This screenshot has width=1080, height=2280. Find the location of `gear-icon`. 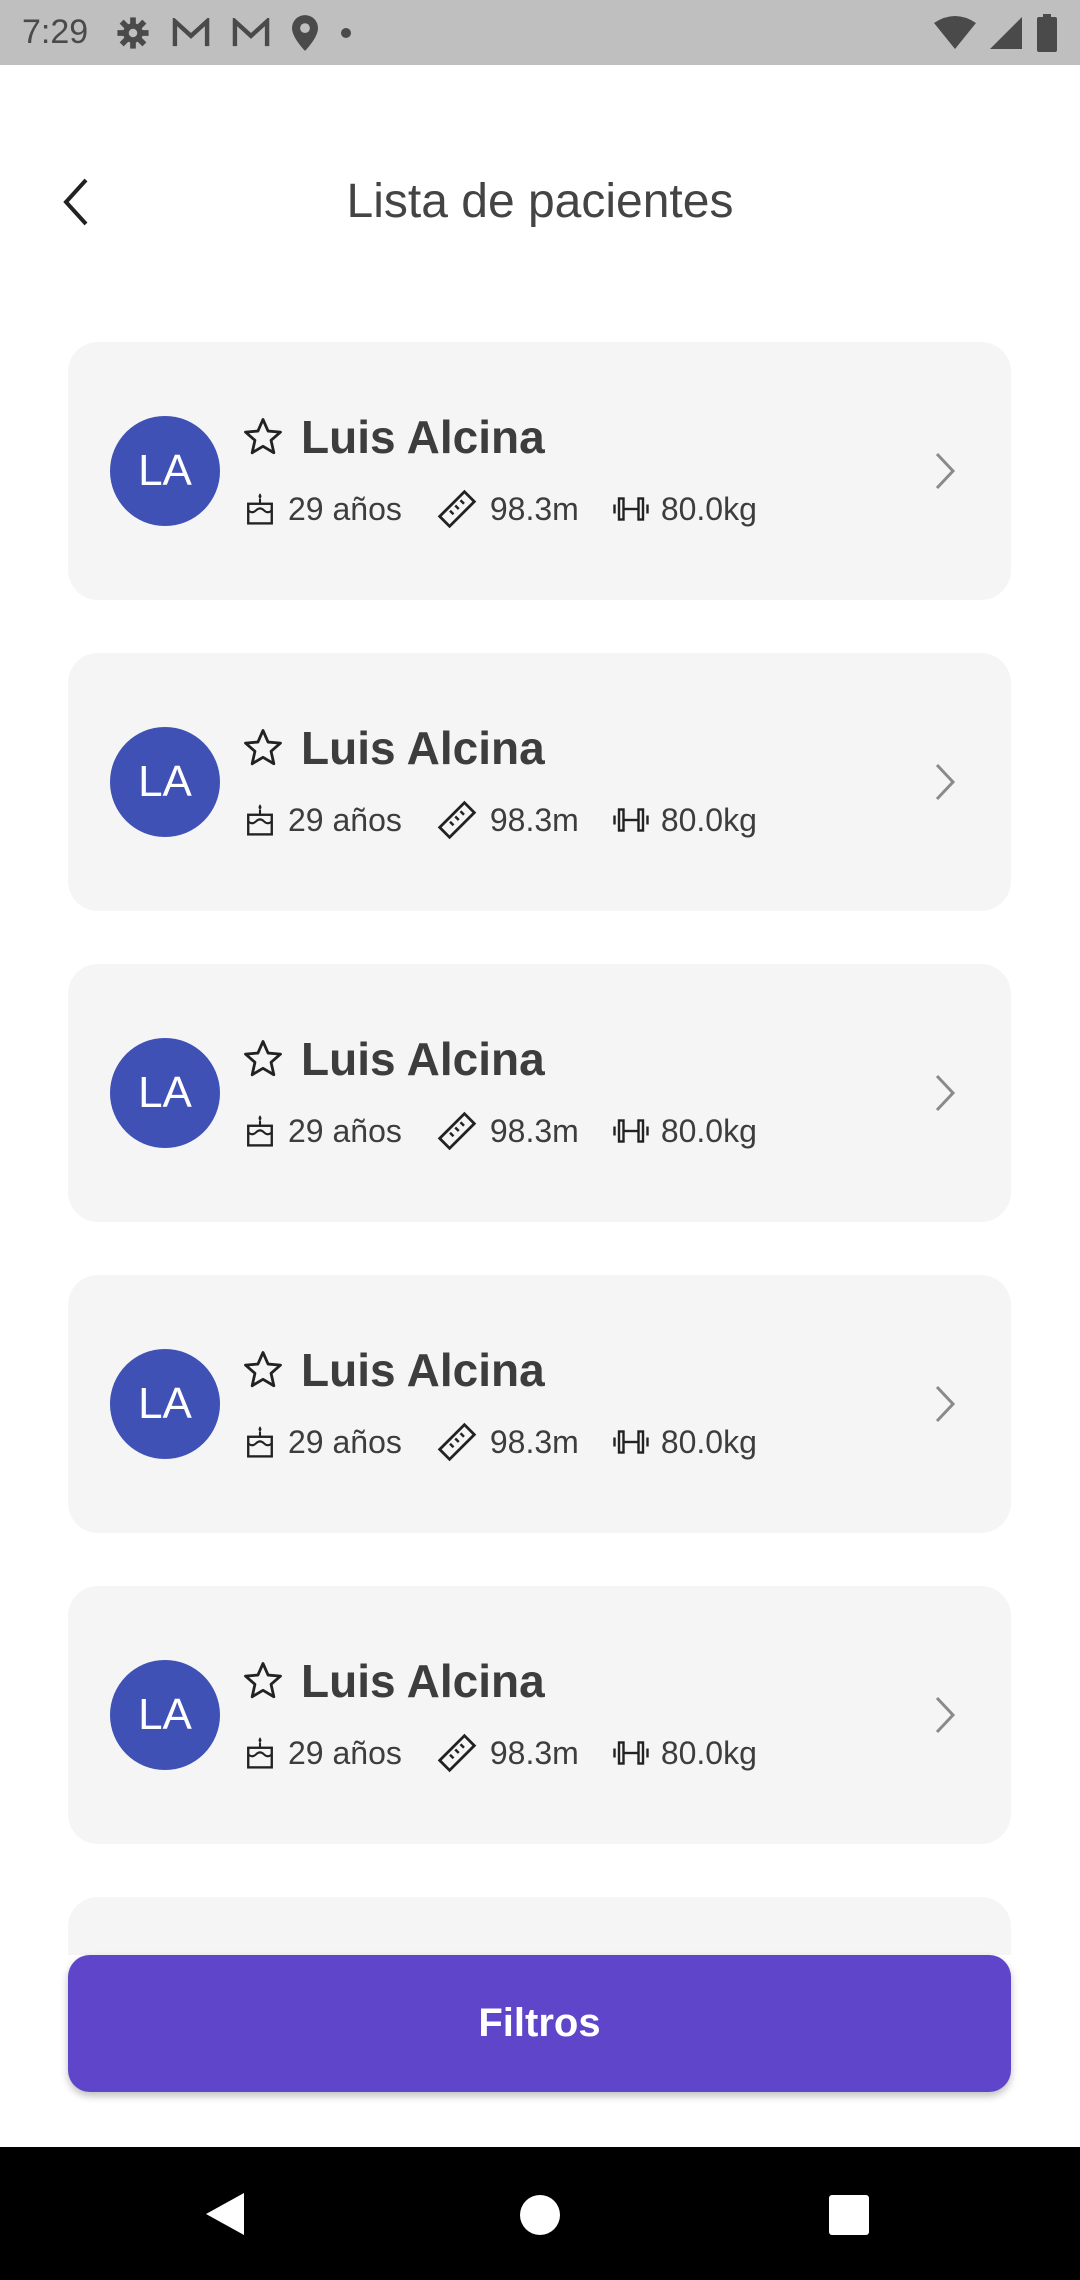

gear-icon is located at coordinates (133, 32).